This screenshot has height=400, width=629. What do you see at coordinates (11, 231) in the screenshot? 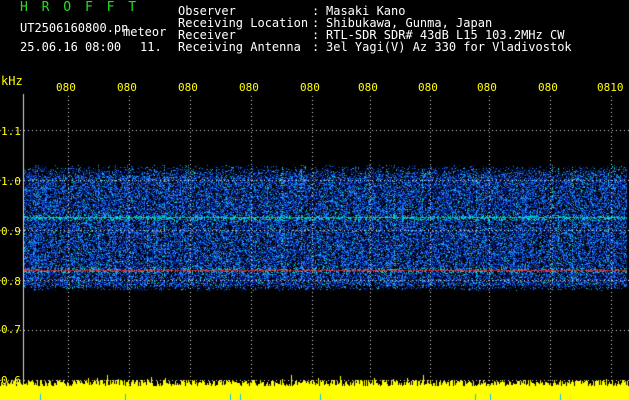
I see `y-tick-label: 0.9` at bounding box center [11, 231].